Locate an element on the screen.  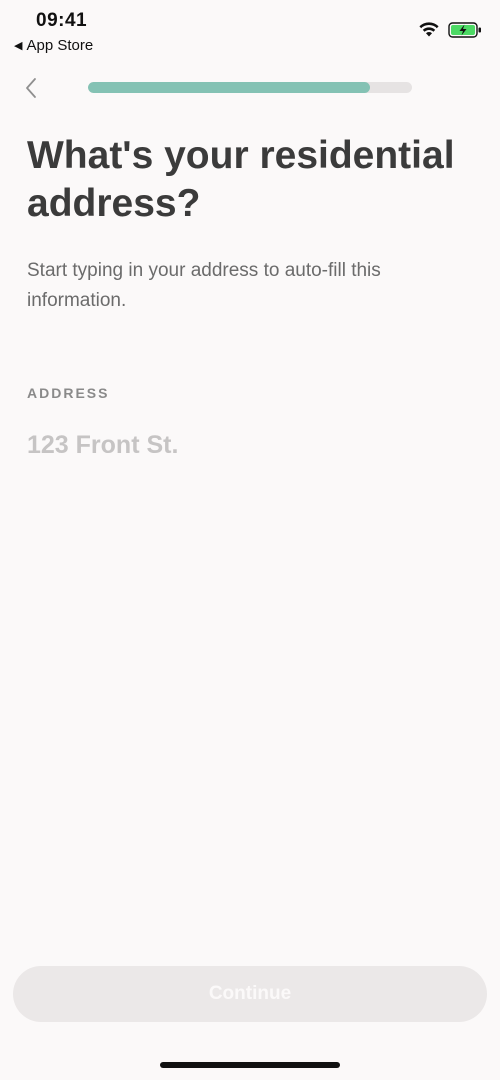
continue-button: Continue is located at coordinates (250, 994).